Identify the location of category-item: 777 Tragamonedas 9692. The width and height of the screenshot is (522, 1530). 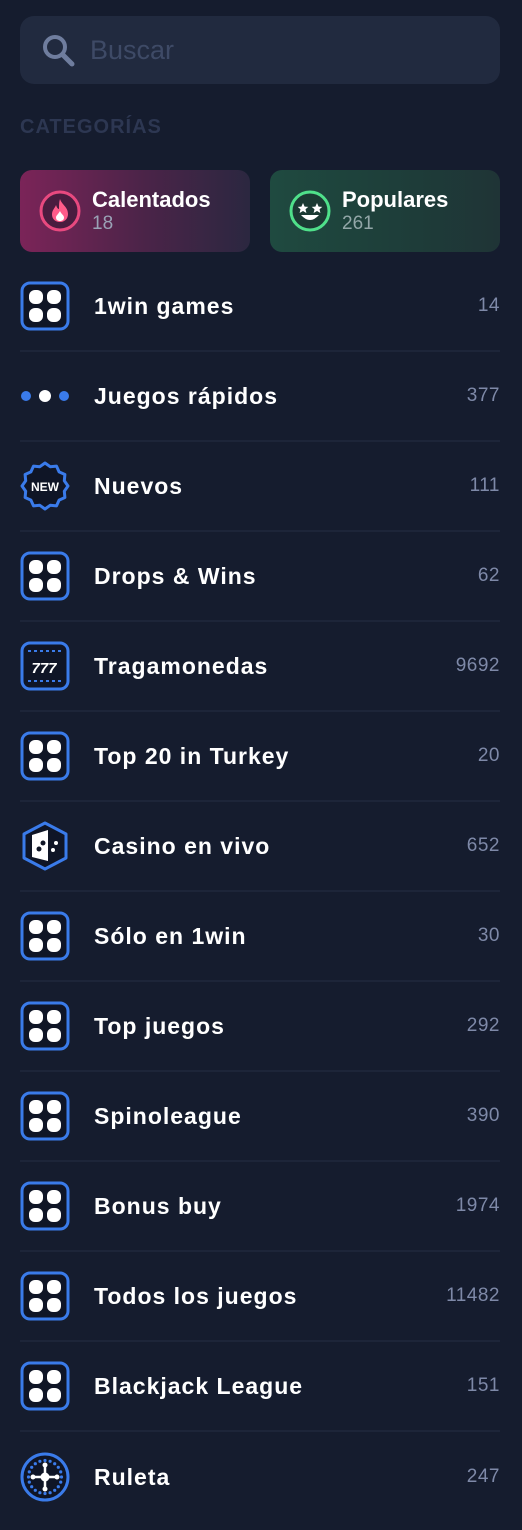
(260, 667).